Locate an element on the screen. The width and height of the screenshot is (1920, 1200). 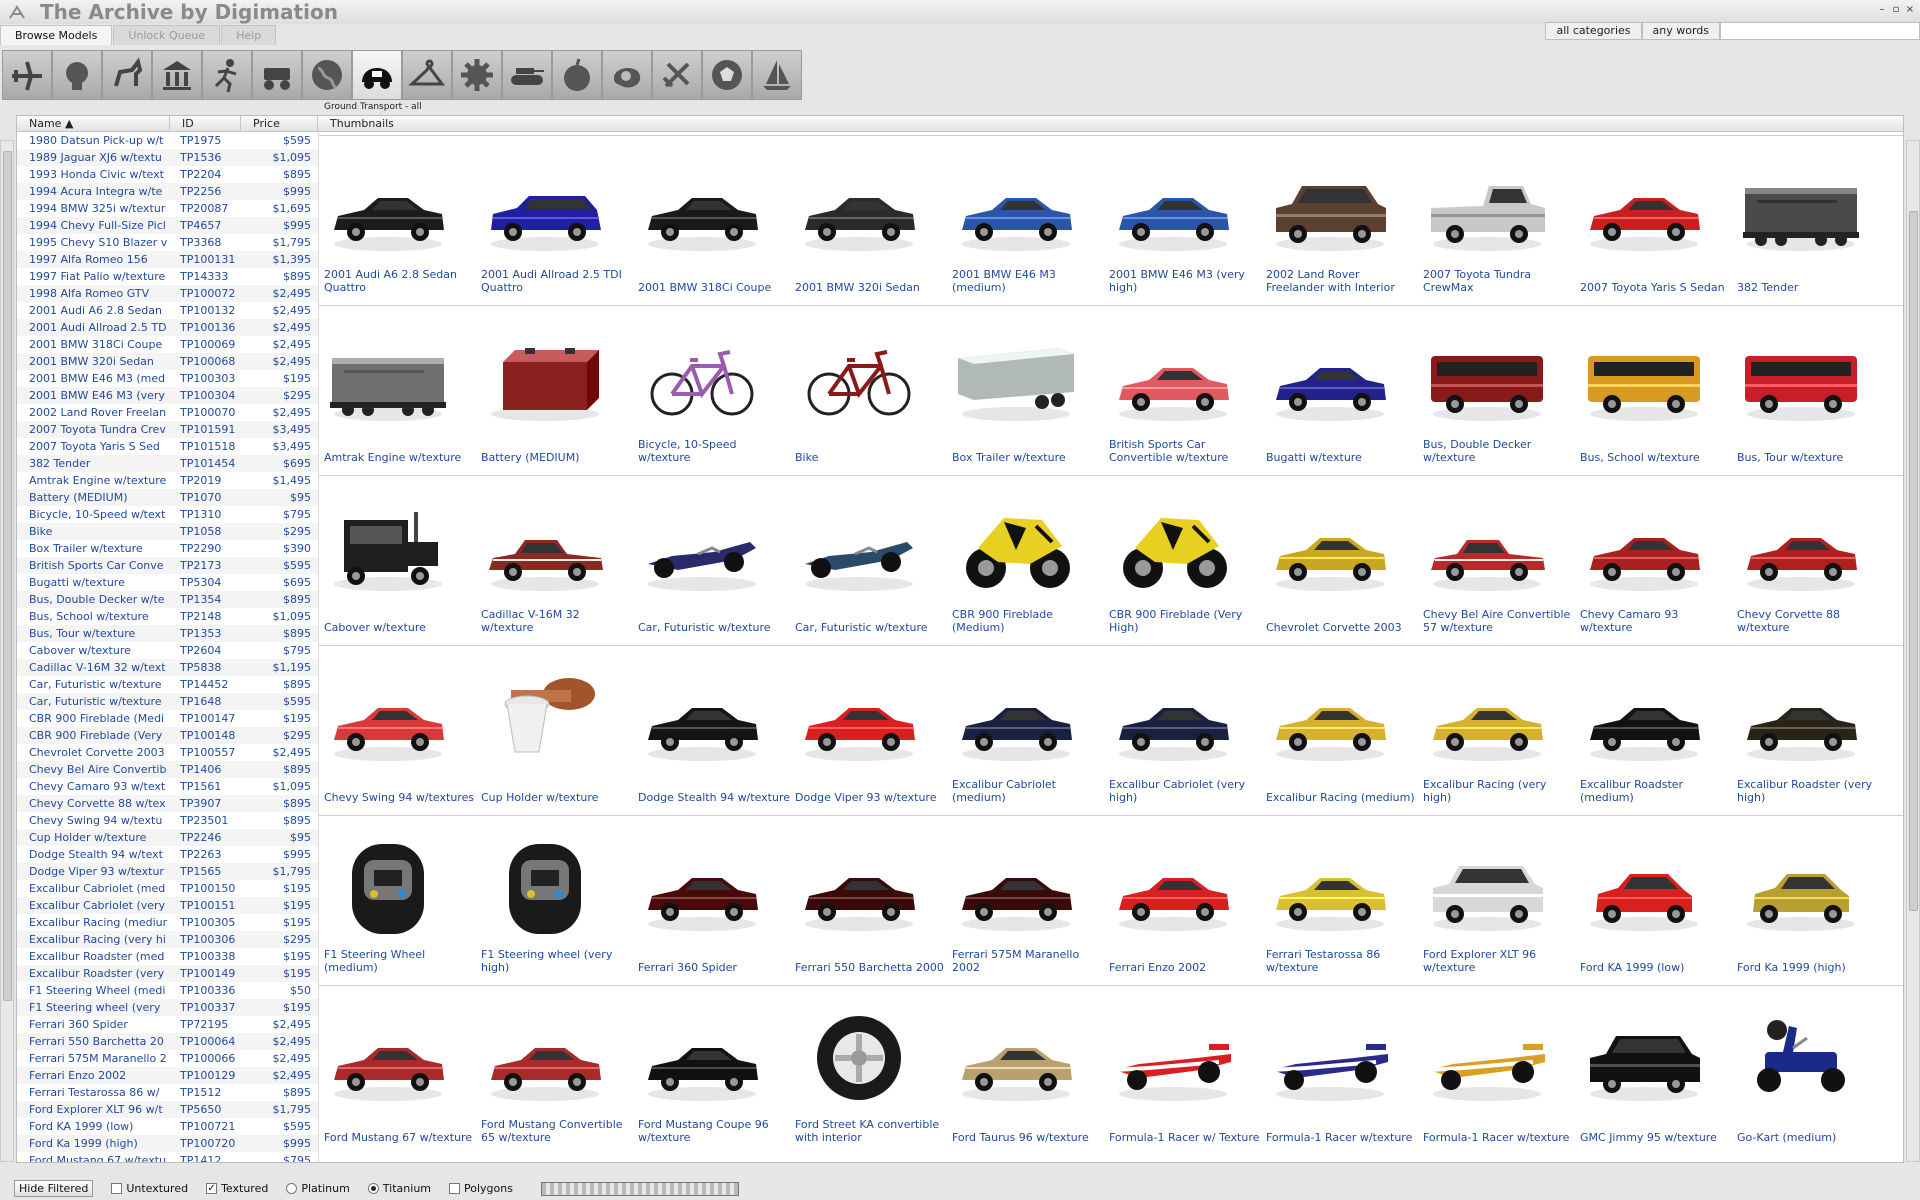
thumbnail-label: GMC Jimmy 95 w/texture is located at coordinates (1656, 1137).